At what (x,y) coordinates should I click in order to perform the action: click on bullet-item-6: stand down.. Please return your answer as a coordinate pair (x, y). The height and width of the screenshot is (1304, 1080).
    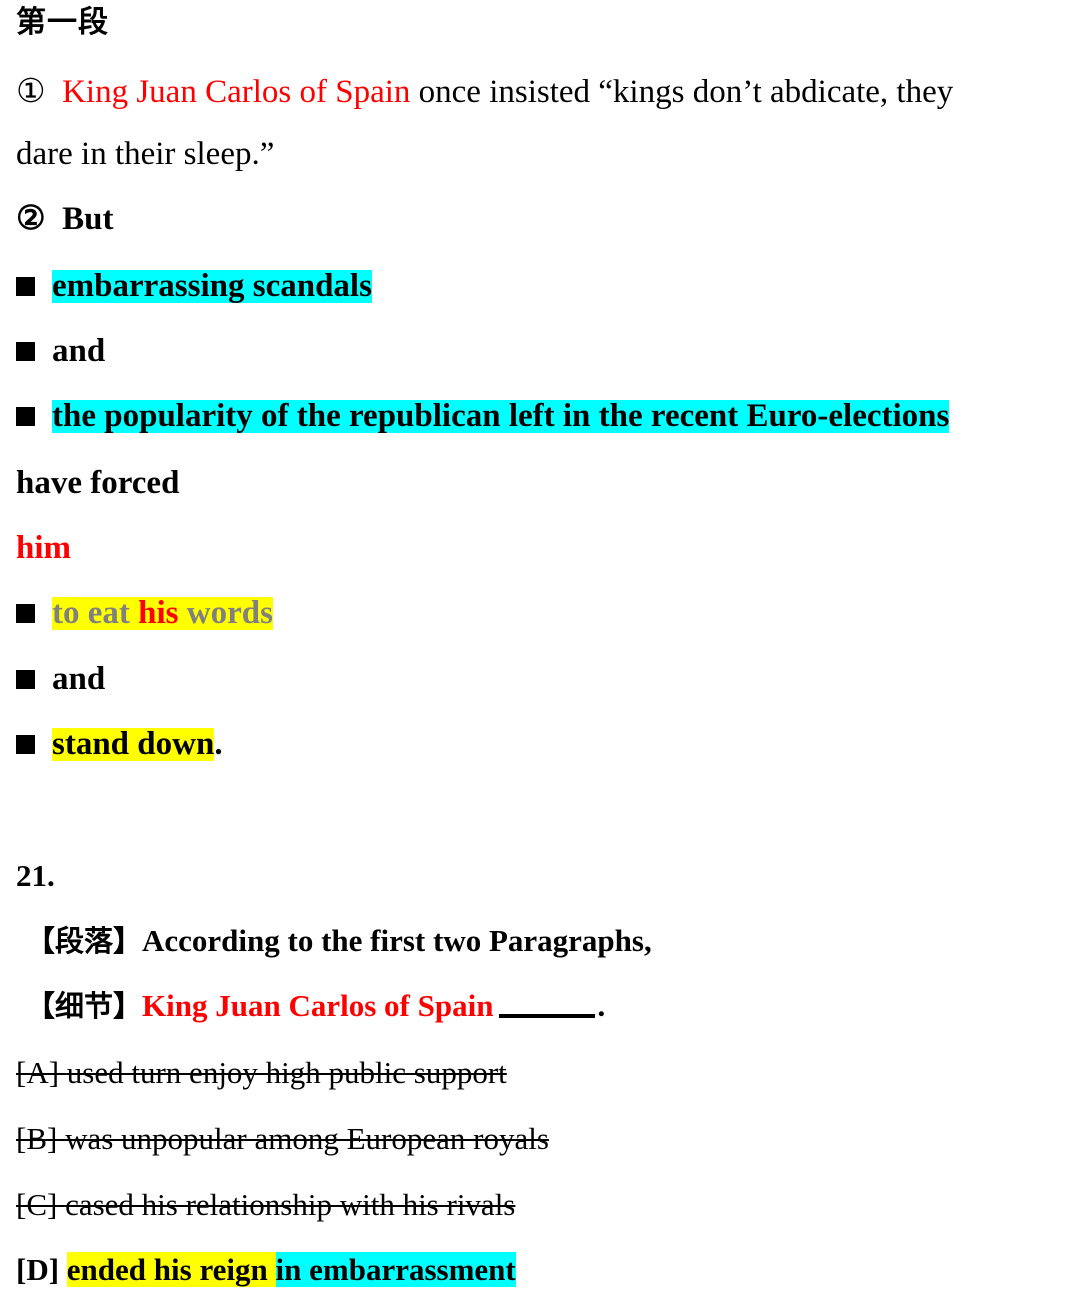
    Looking at the image, I should click on (119, 744).